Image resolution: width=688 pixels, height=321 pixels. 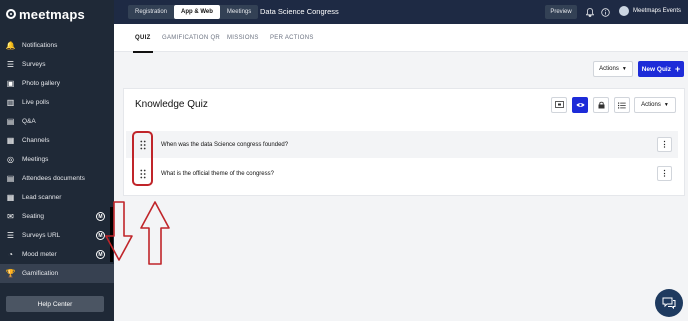 What do you see at coordinates (10, 254) in the screenshot?
I see `mood-icon: ◔` at bounding box center [10, 254].